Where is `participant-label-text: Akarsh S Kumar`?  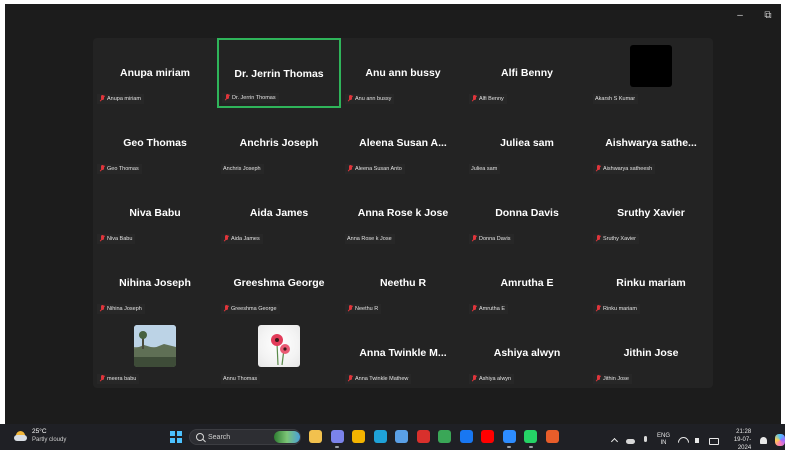 participant-label-text: Akarsh S Kumar is located at coordinates (615, 99).